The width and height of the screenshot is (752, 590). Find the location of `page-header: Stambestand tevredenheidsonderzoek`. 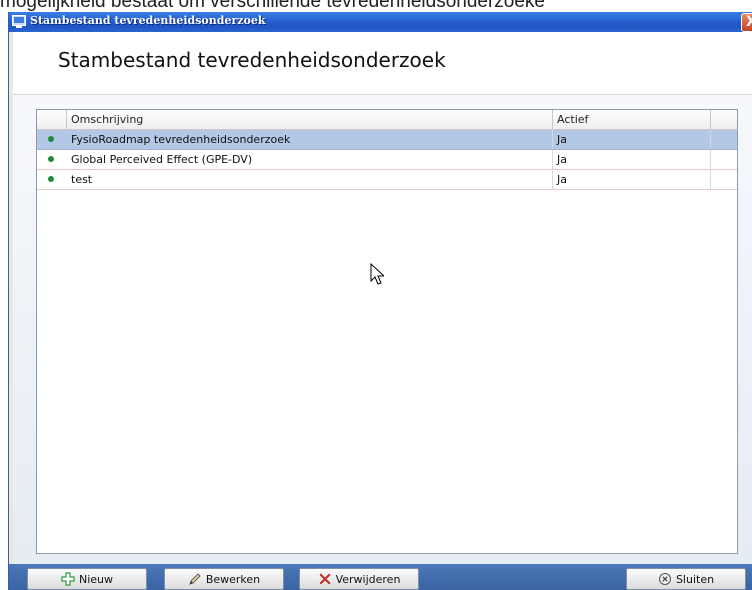

page-header: Stambestand tevredenheidsonderzoek is located at coordinates (382, 63).